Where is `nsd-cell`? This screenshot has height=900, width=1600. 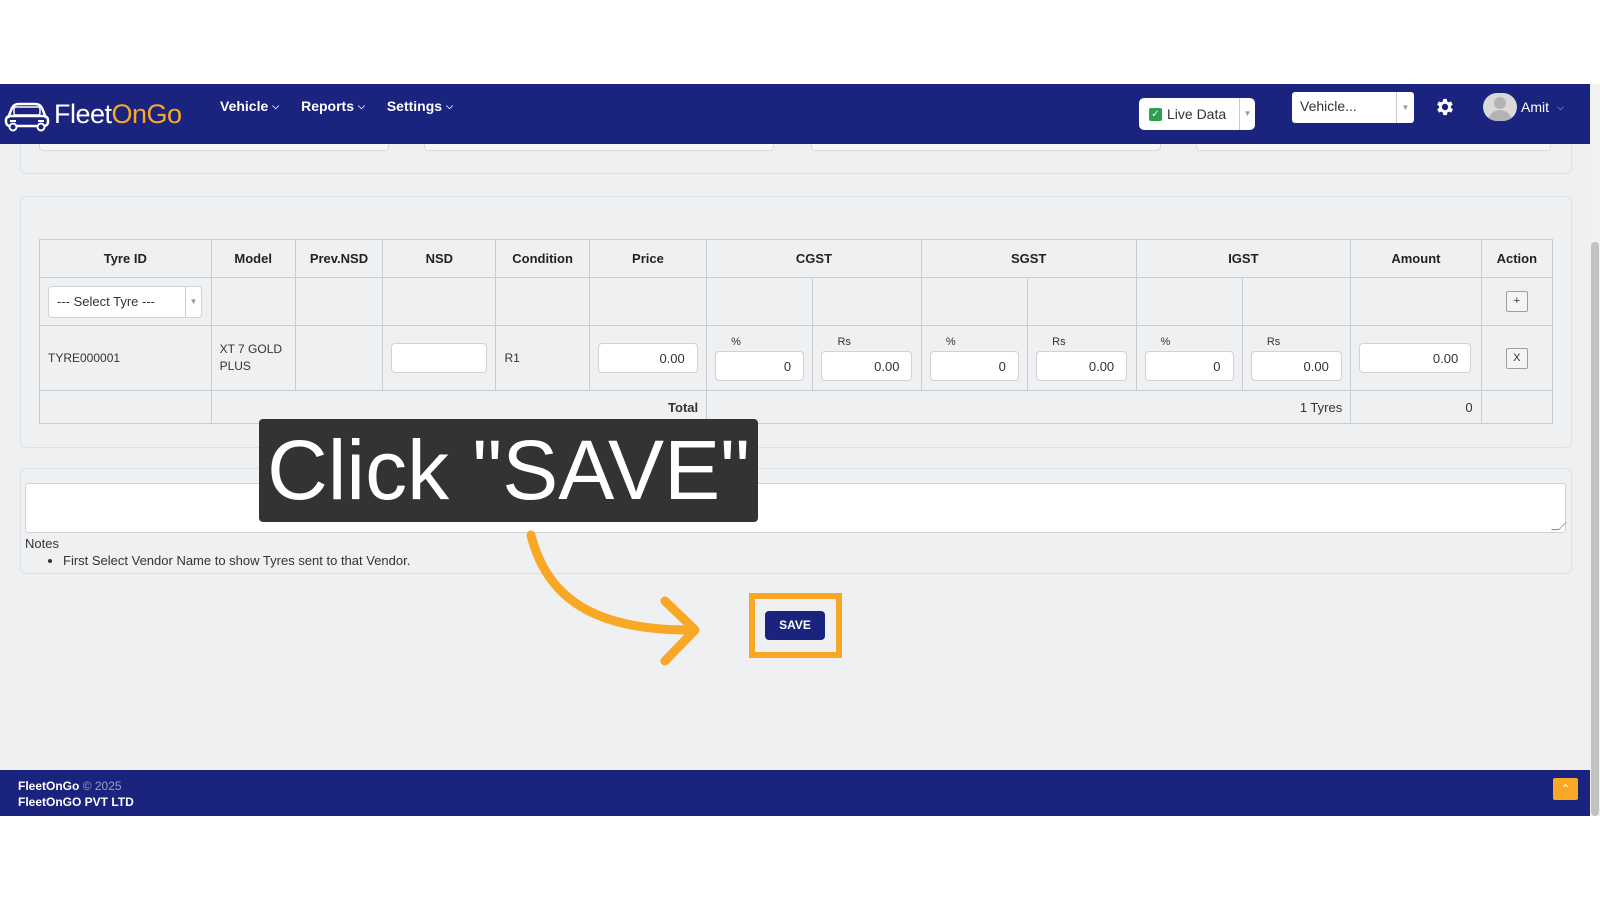 nsd-cell is located at coordinates (439, 358).